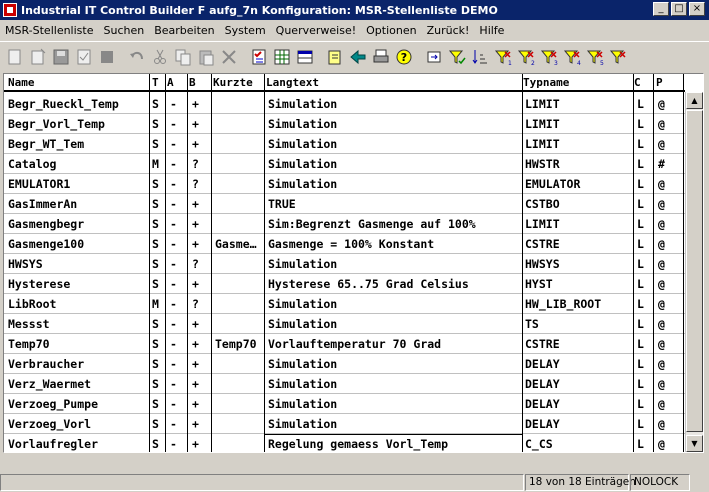  What do you see at coordinates (578, 444) in the screenshot?
I see `cell-typ: C_CS` at bounding box center [578, 444].